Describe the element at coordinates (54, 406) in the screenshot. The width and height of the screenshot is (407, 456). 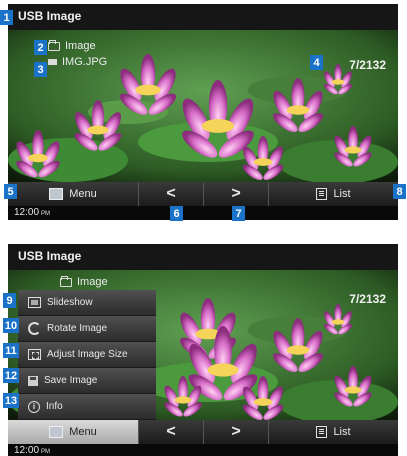
I see `info-label: Info` at that location.